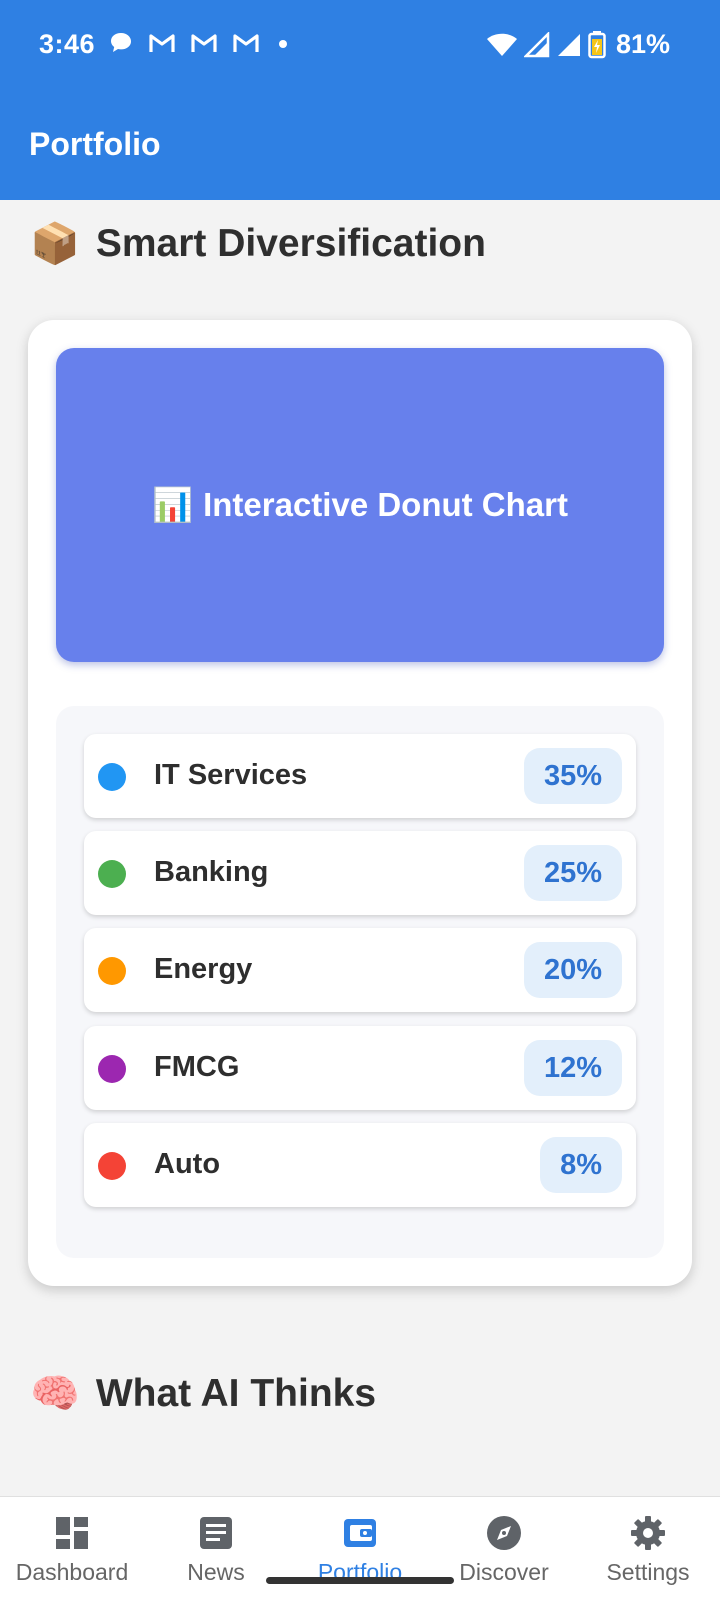 The height and width of the screenshot is (1600, 720). What do you see at coordinates (572, 873) in the screenshot?
I see `legend-percent-badge: 25%` at bounding box center [572, 873].